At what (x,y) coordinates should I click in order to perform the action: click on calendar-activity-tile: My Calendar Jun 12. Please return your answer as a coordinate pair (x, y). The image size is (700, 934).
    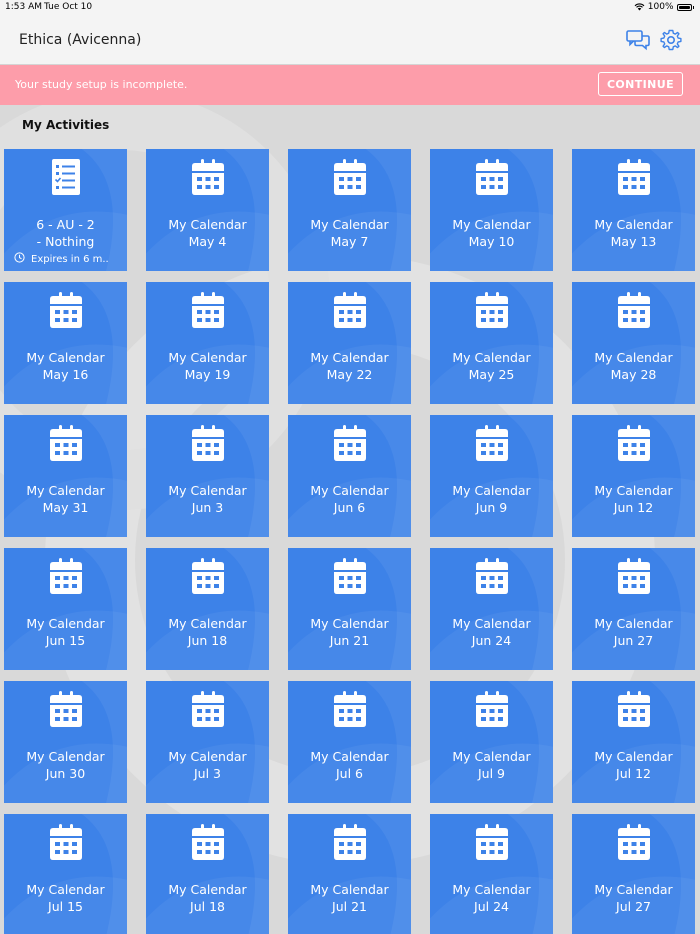
    Looking at the image, I should click on (633, 476).